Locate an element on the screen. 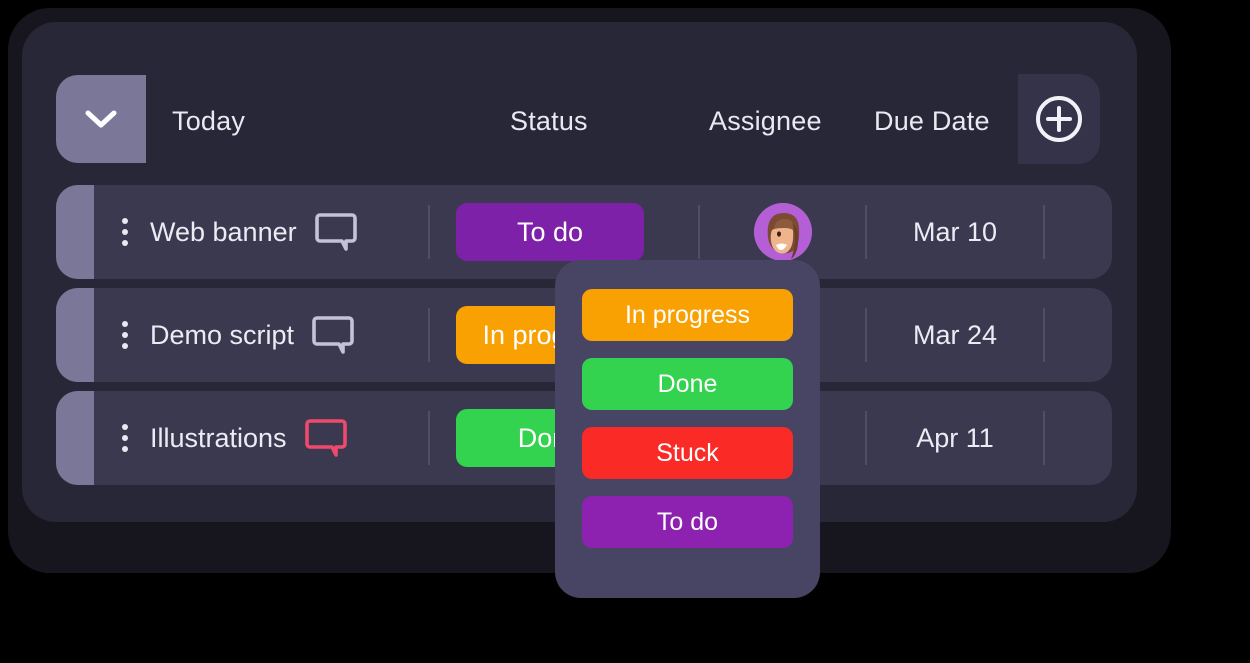  dropdown-option-label: Done is located at coordinates (687, 383).